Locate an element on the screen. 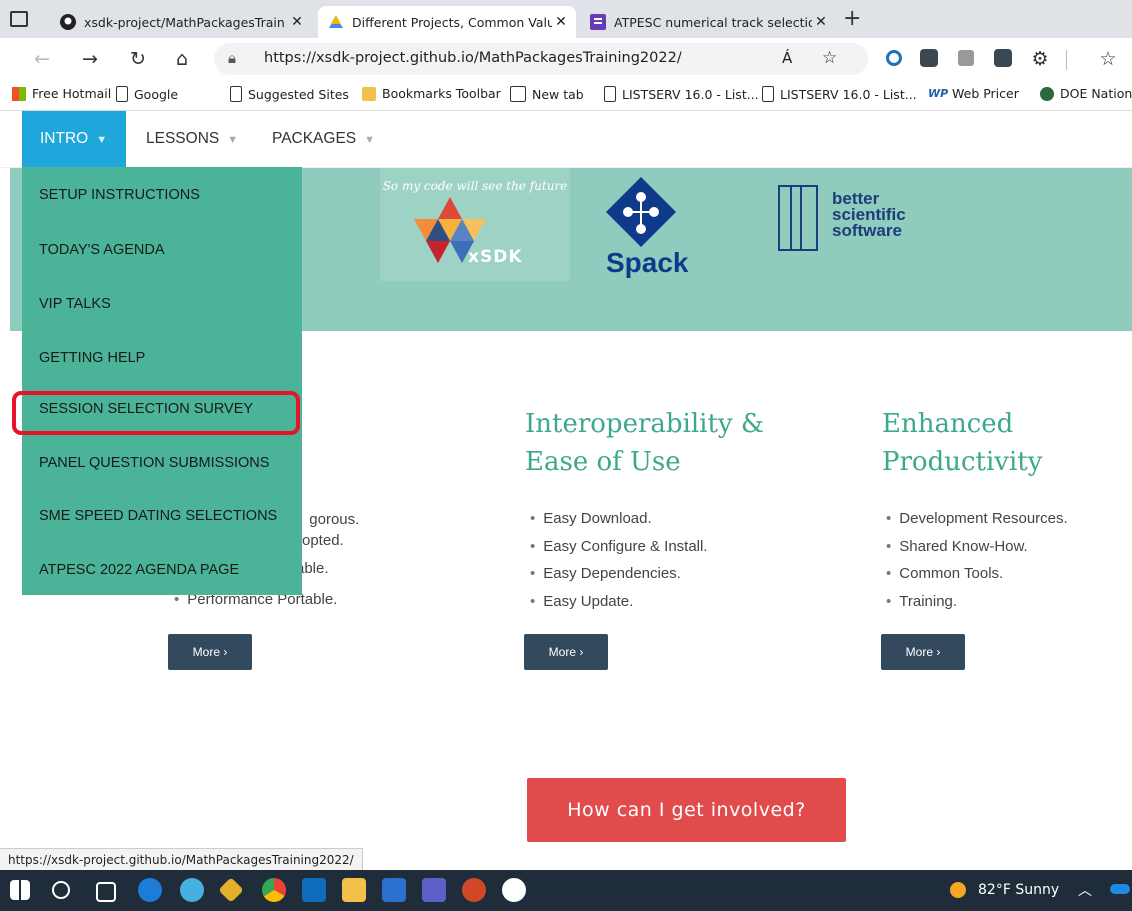 This screenshot has width=1132, height=911. vs-app-icon is located at coordinates (394, 890).